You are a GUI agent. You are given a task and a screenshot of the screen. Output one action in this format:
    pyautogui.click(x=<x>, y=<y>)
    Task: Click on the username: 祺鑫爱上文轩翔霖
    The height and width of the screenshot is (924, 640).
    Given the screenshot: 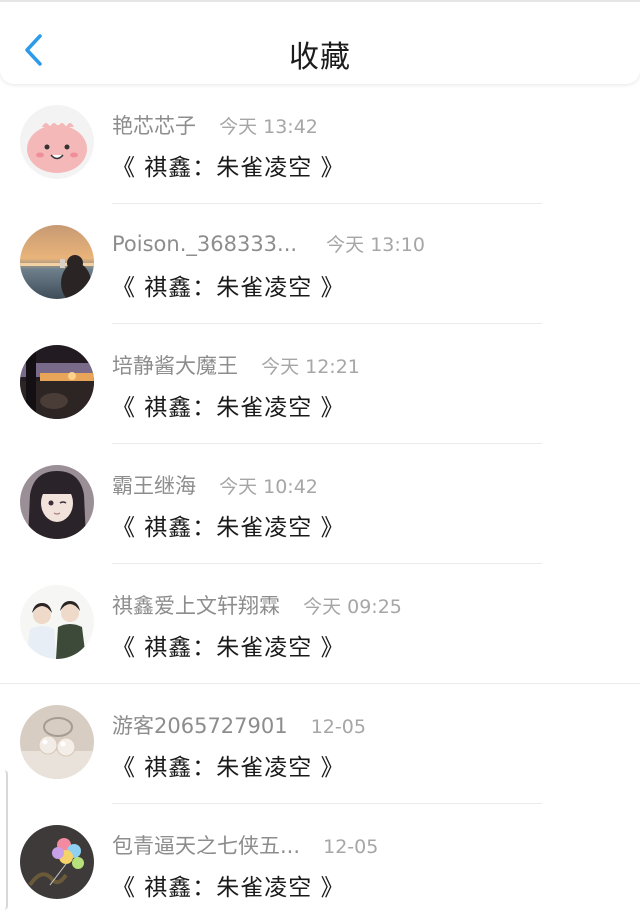 What is the action you would take?
    pyautogui.click(x=196, y=606)
    